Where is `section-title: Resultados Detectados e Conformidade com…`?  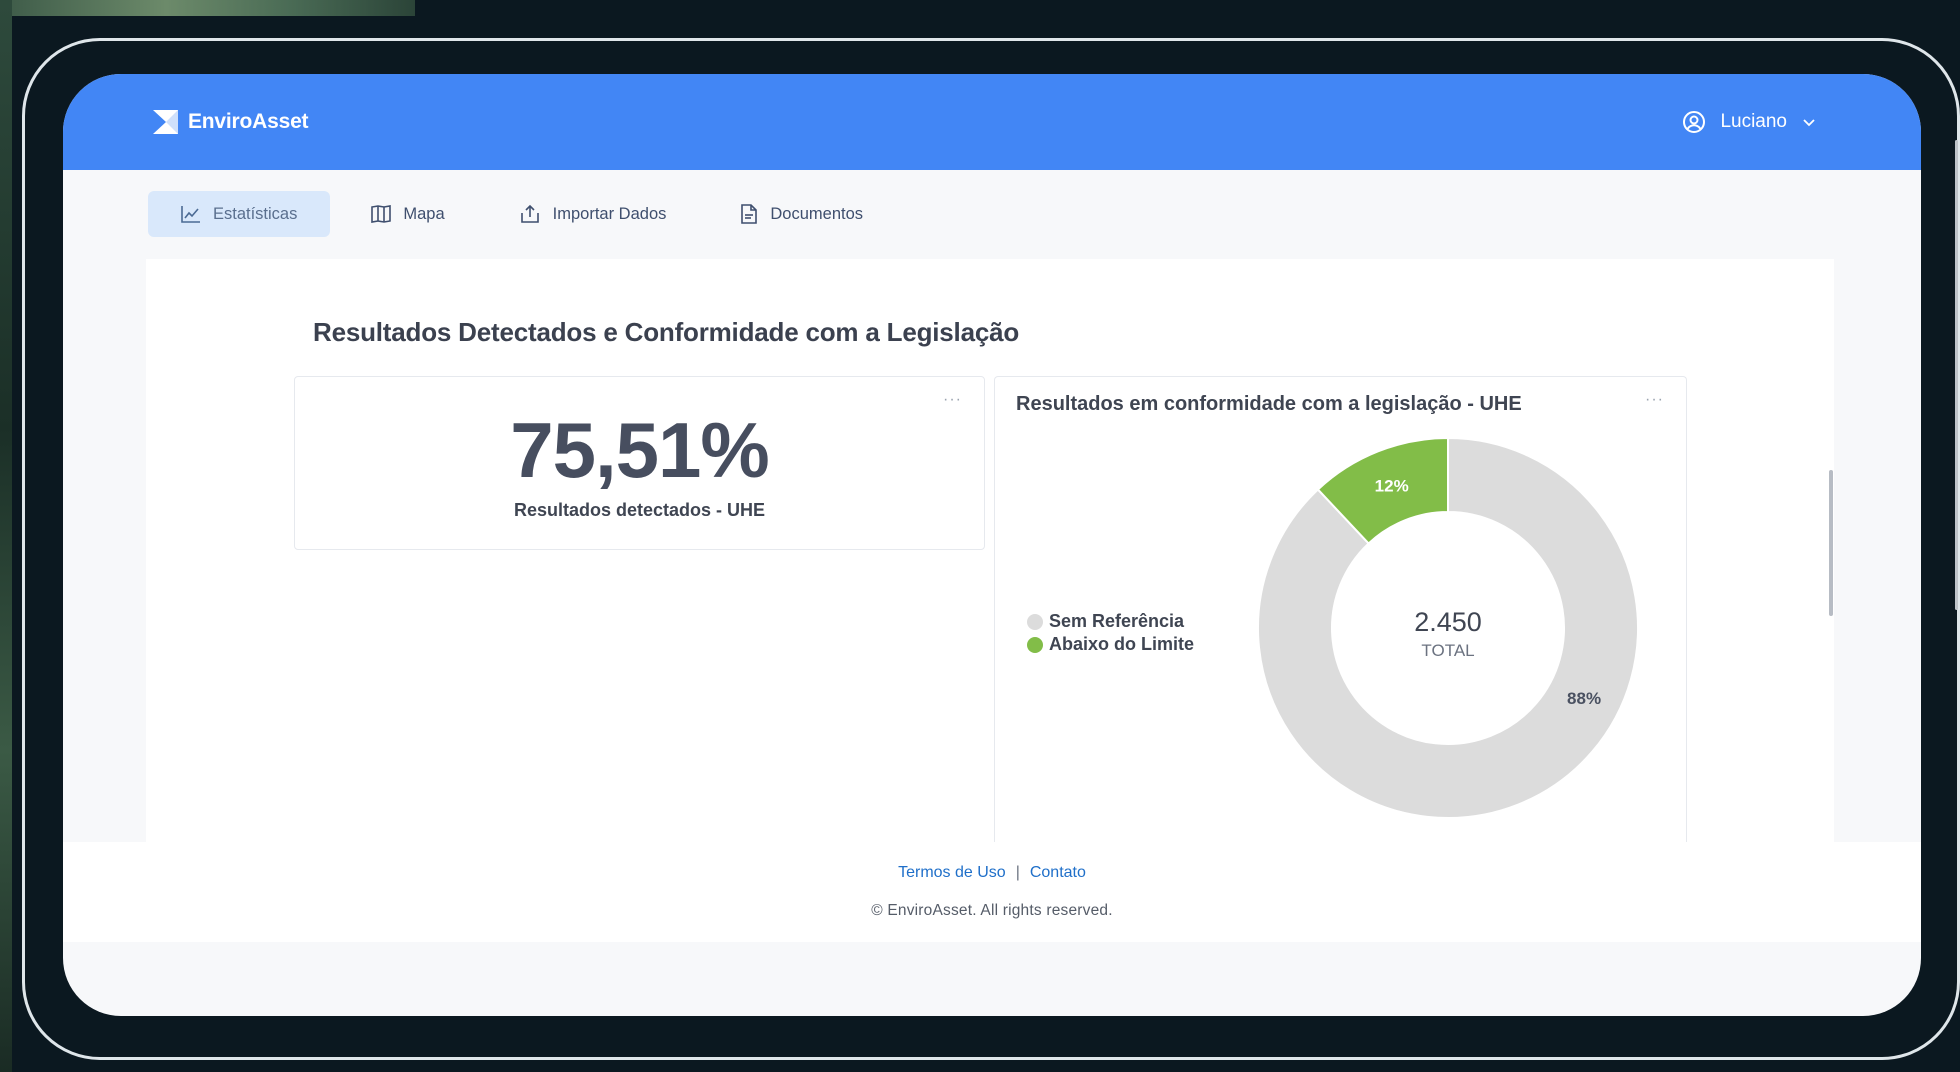 section-title: Resultados Detectados e Conformidade com… is located at coordinates (666, 332).